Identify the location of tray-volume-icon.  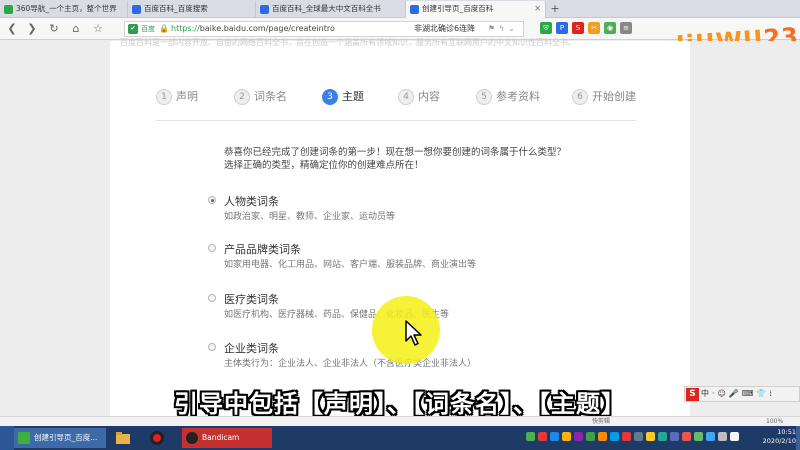
(710, 436).